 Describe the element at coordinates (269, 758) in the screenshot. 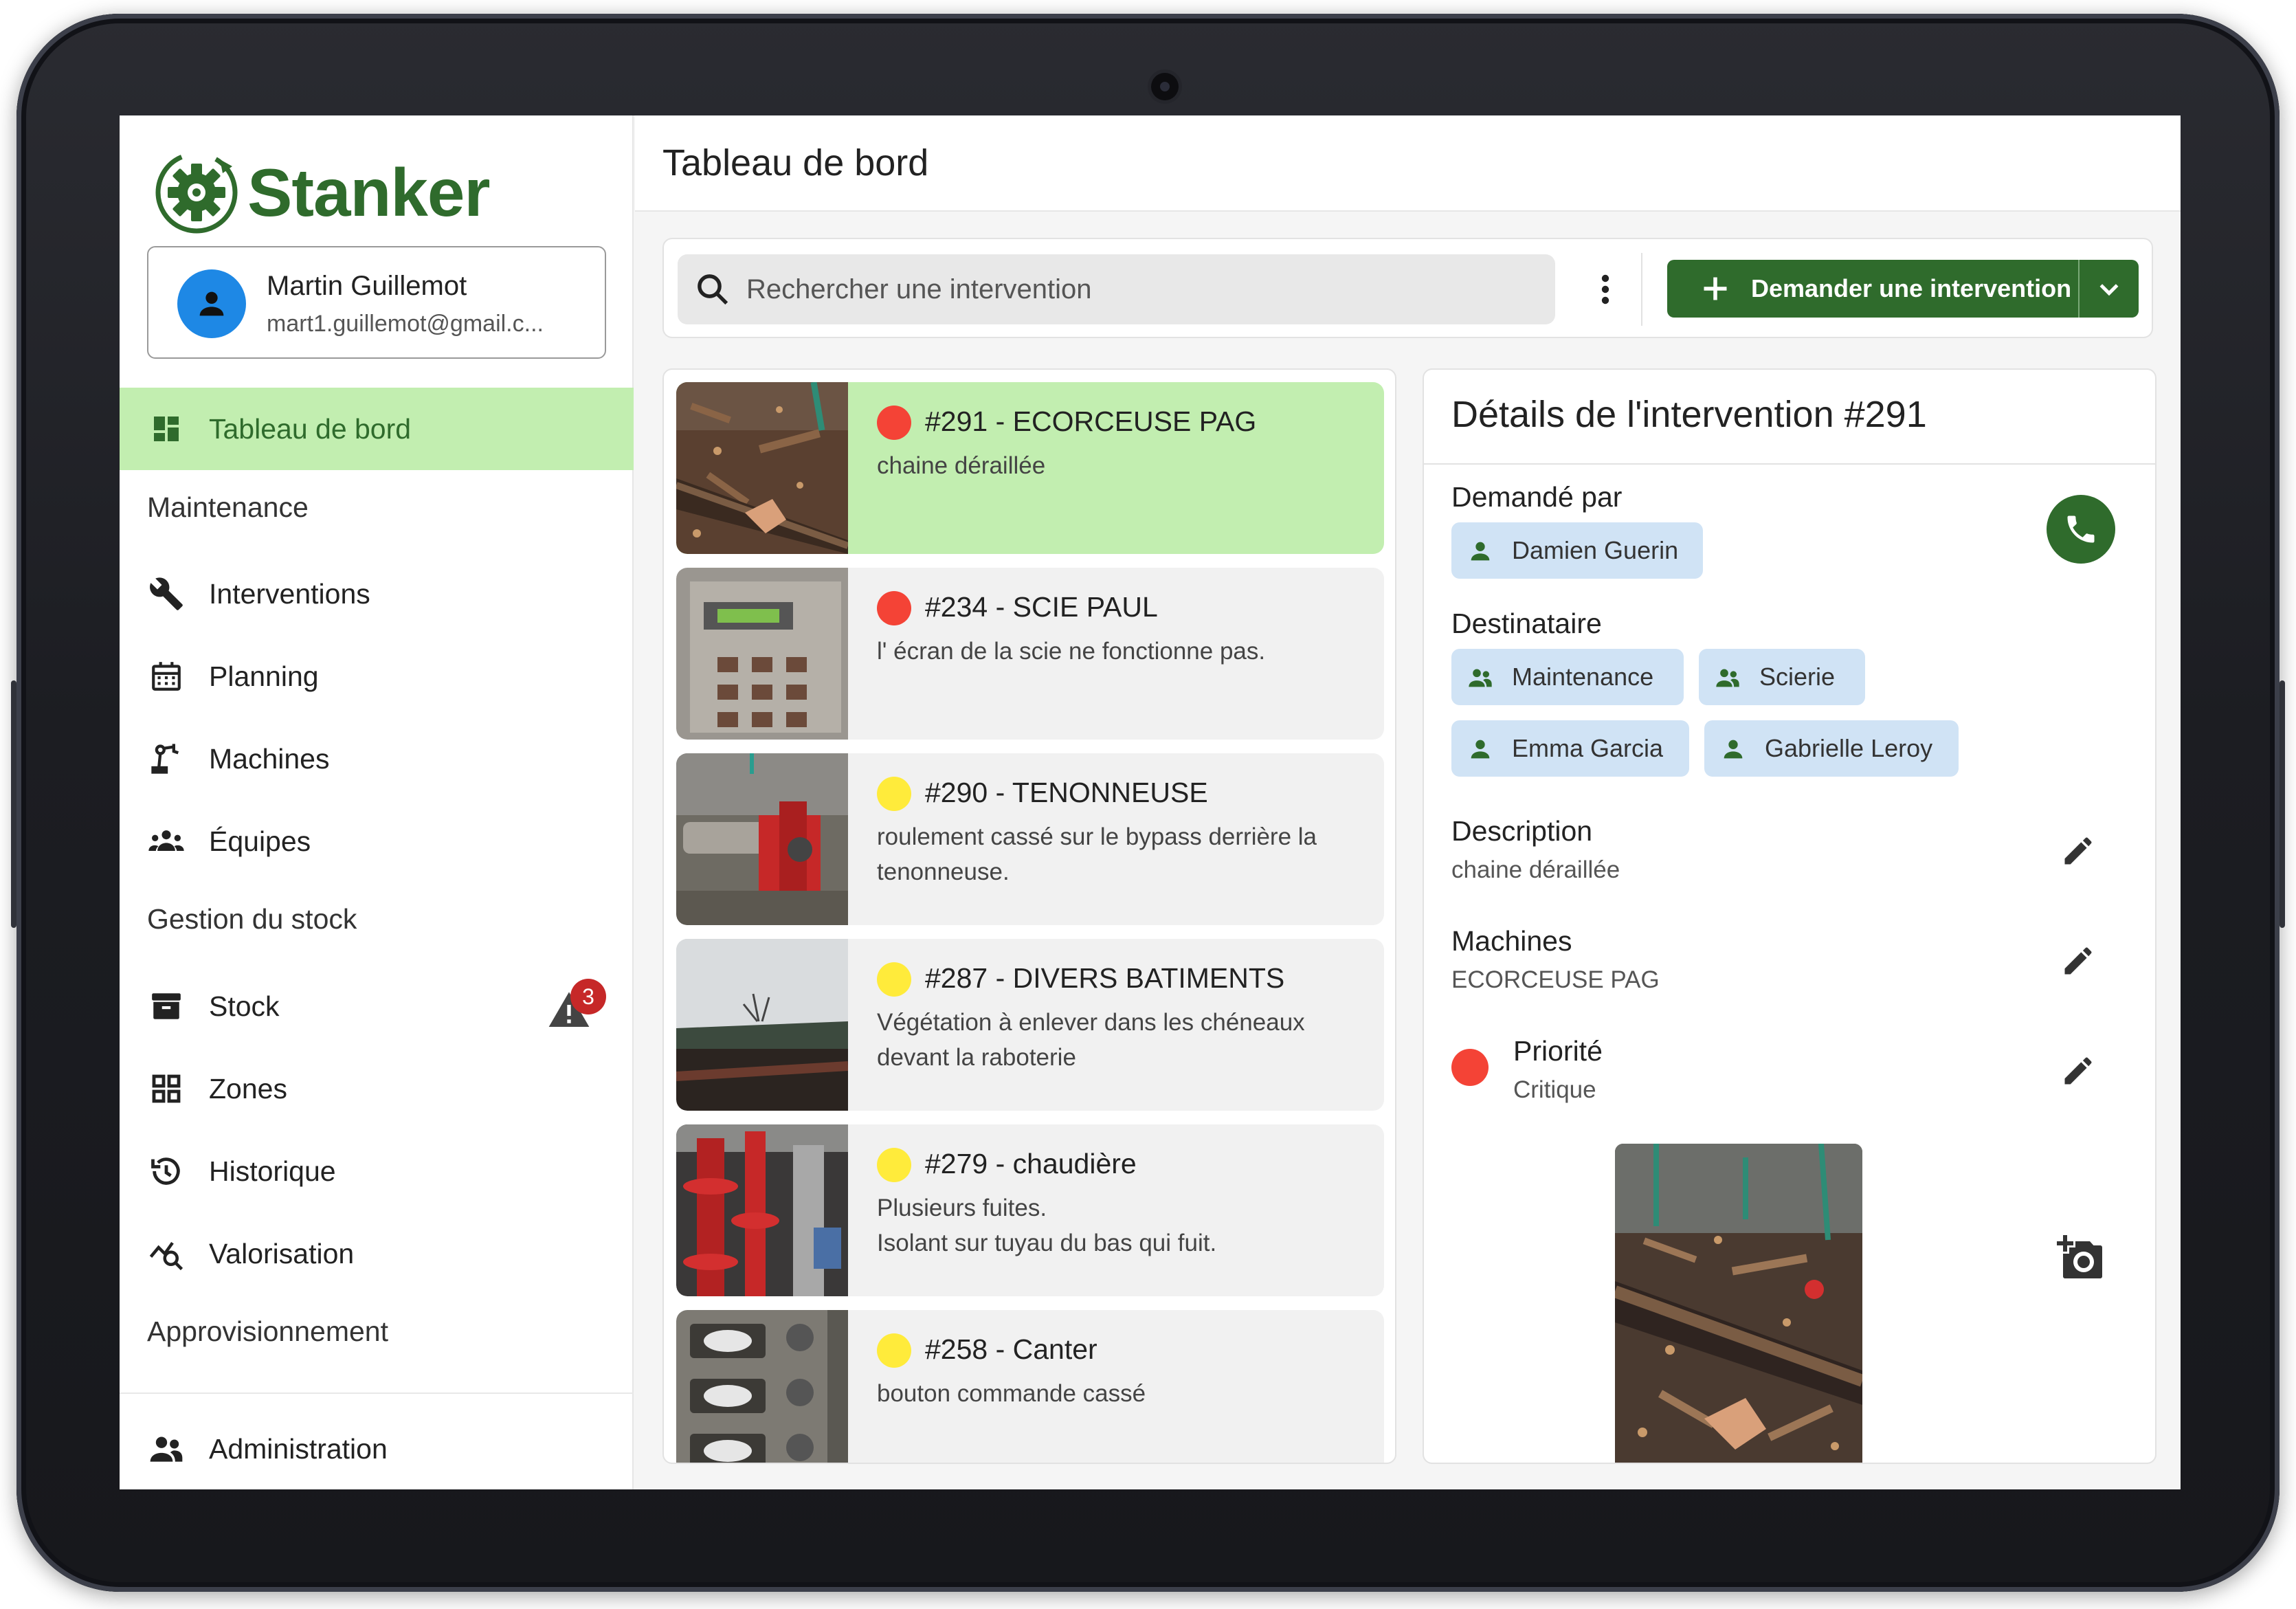

I see `sidebar-item-label: Machines` at that location.